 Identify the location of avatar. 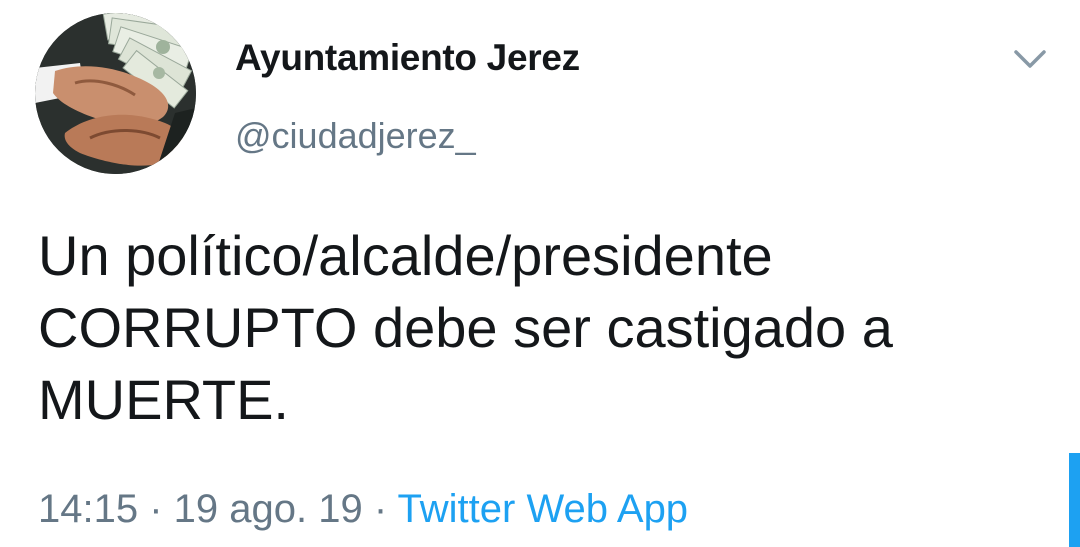
(115, 93).